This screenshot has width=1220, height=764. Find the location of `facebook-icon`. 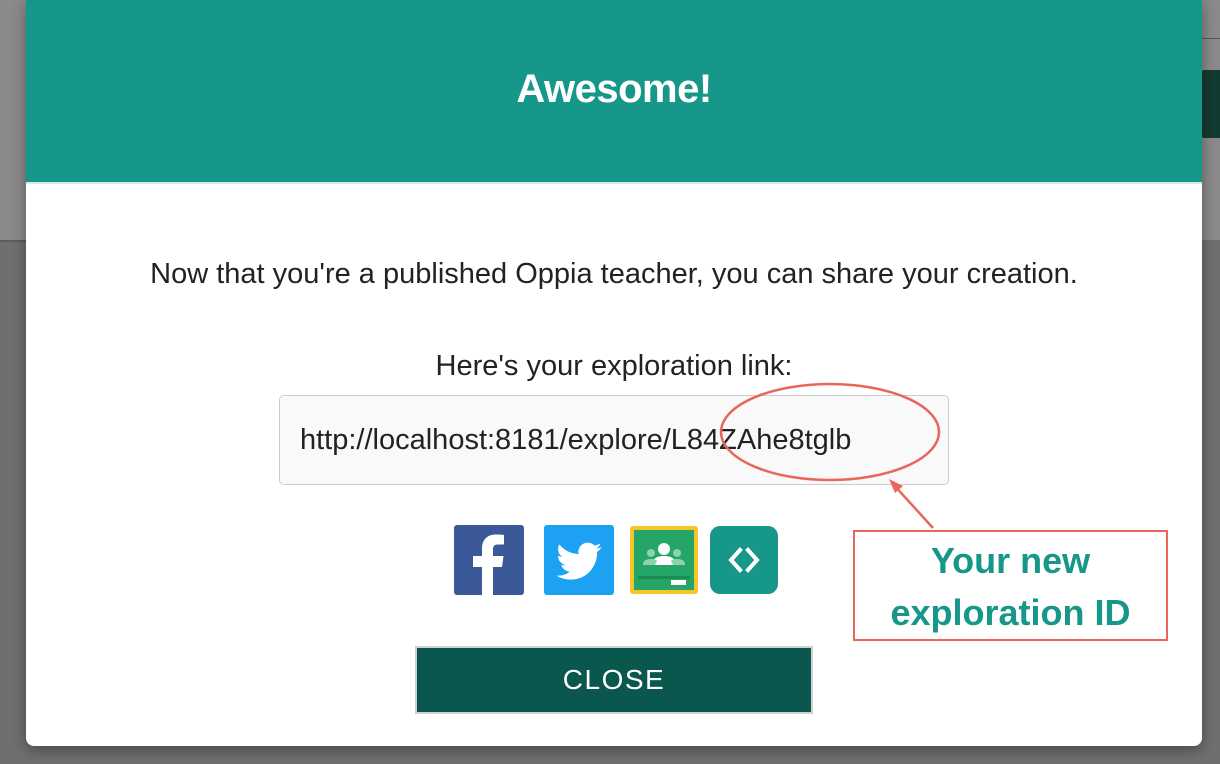

facebook-icon is located at coordinates (488, 564).